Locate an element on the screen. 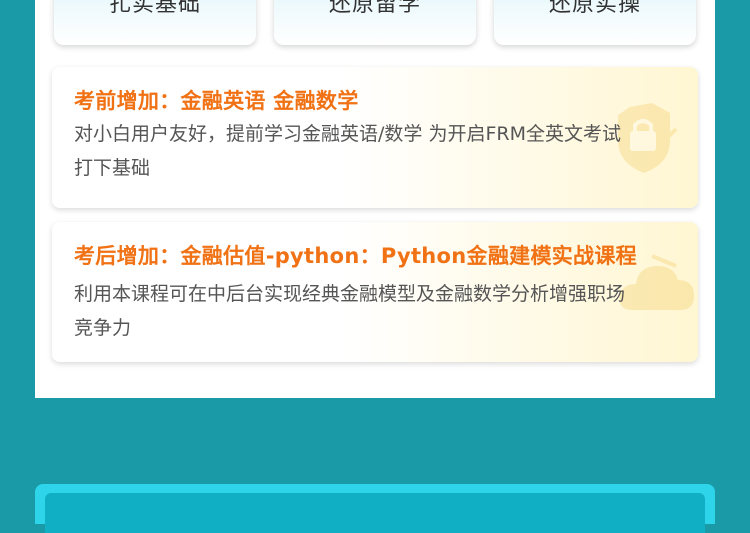 This screenshot has height=533, width=750. top-card-foundation: 扎实基础 is located at coordinates (155, 22).